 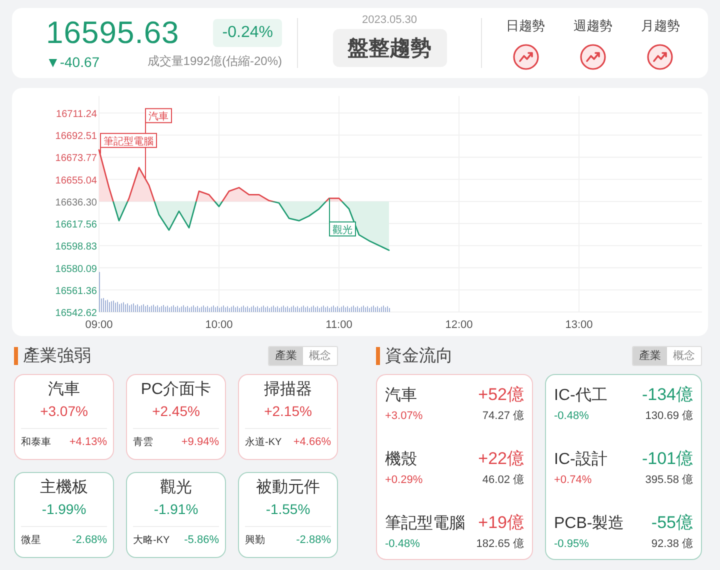 I want to click on industry-card: 主機板 -1.99% 微星 -2.68%, so click(x=64, y=515).